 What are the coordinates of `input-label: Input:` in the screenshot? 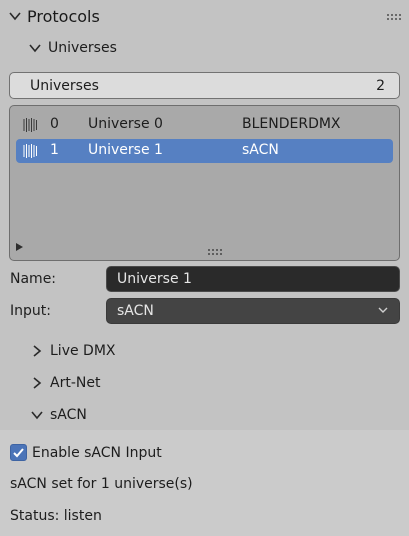 It's located at (30, 311).